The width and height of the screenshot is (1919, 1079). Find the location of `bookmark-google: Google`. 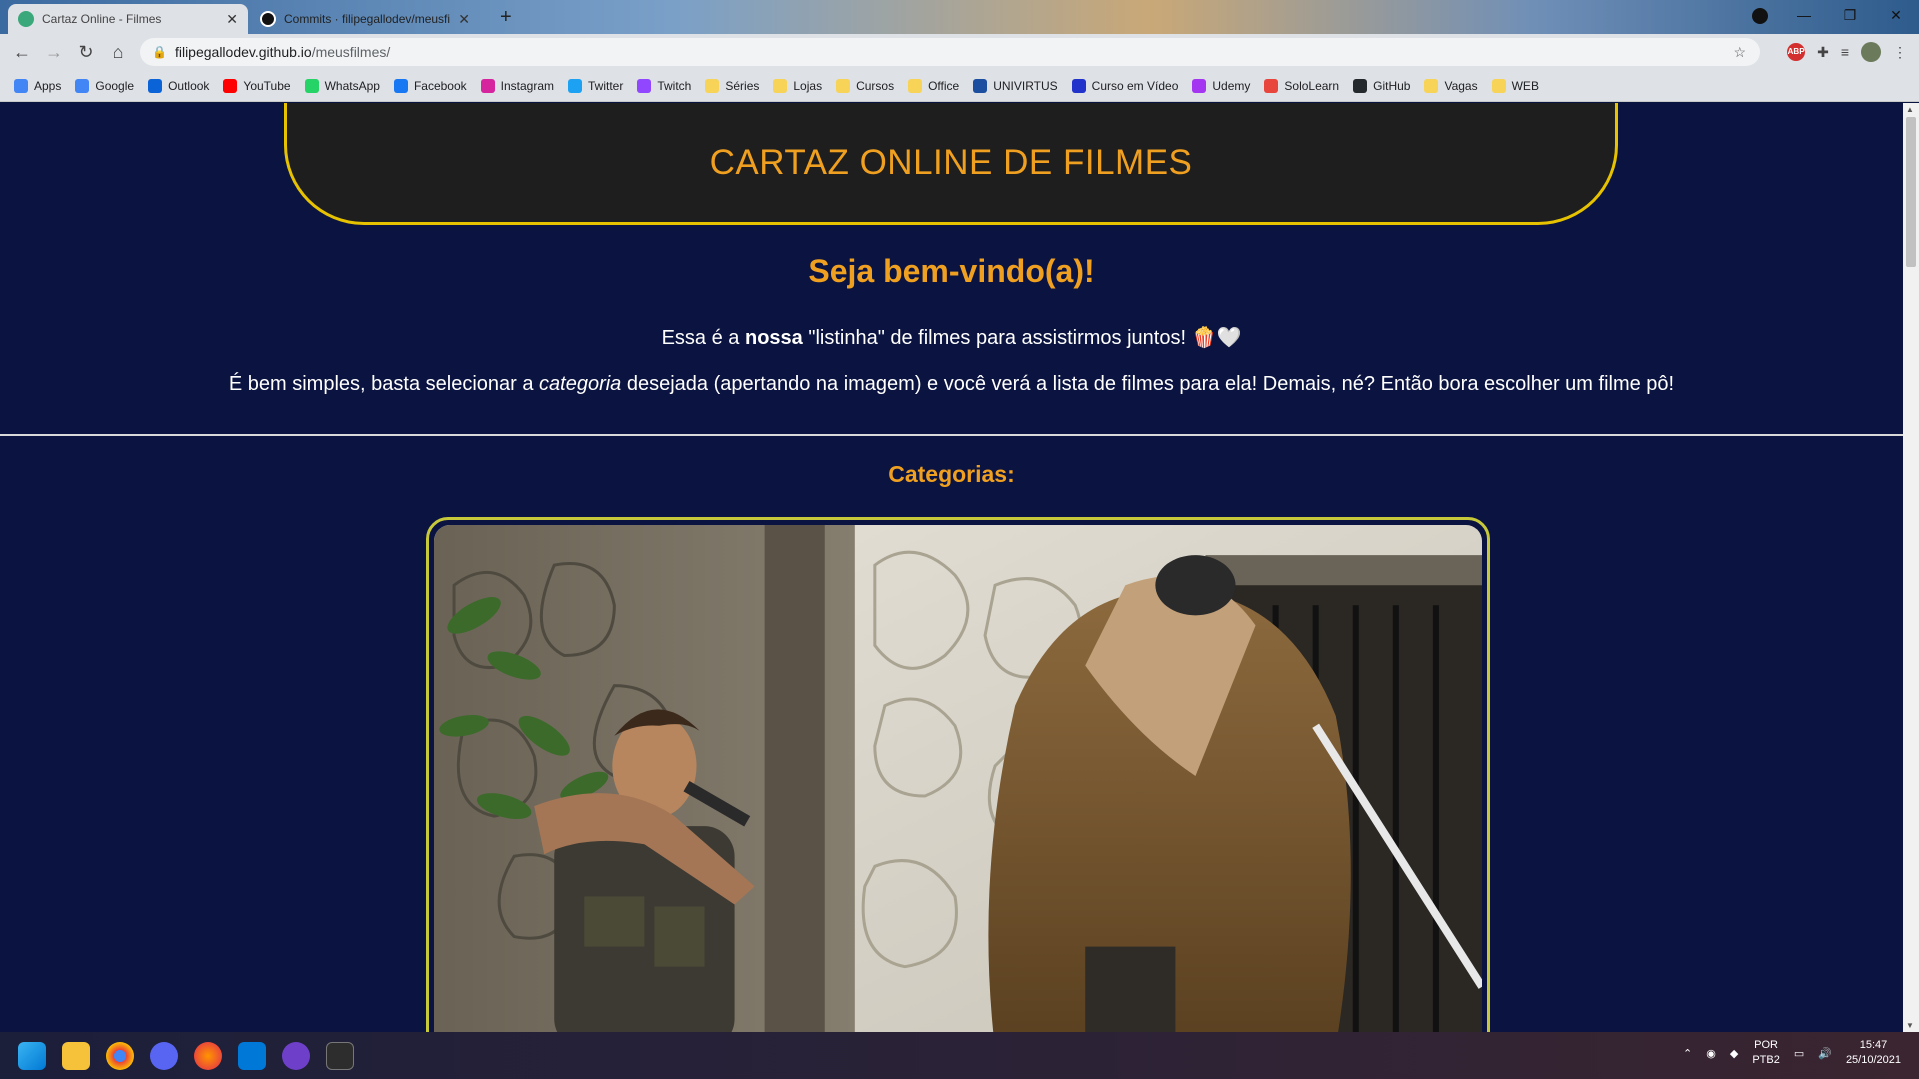

bookmark-google: Google is located at coordinates (105, 85).